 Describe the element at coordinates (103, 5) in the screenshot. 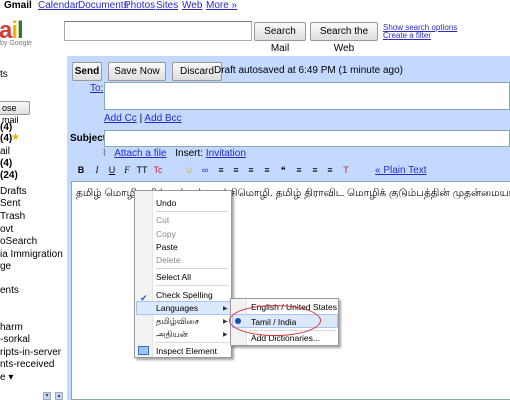

I see `nav-documents: Documents` at that location.